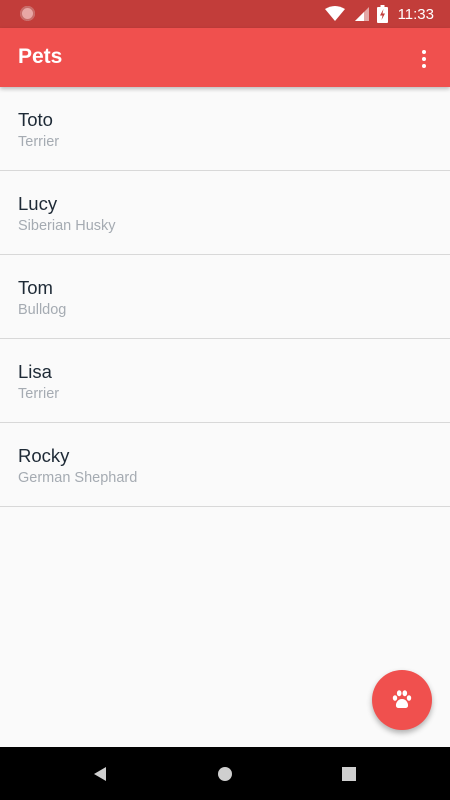 The width and height of the screenshot is (450, 800). What do you see at coordinates (225, 213) in the screenshot?
I see `list-item: Lucy Siberian Husky` at bounding box center [225, 213].